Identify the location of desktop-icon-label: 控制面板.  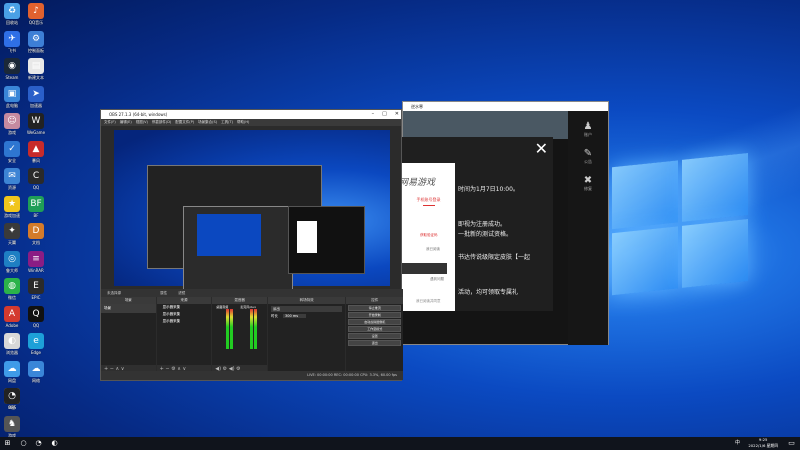
(36, 50).